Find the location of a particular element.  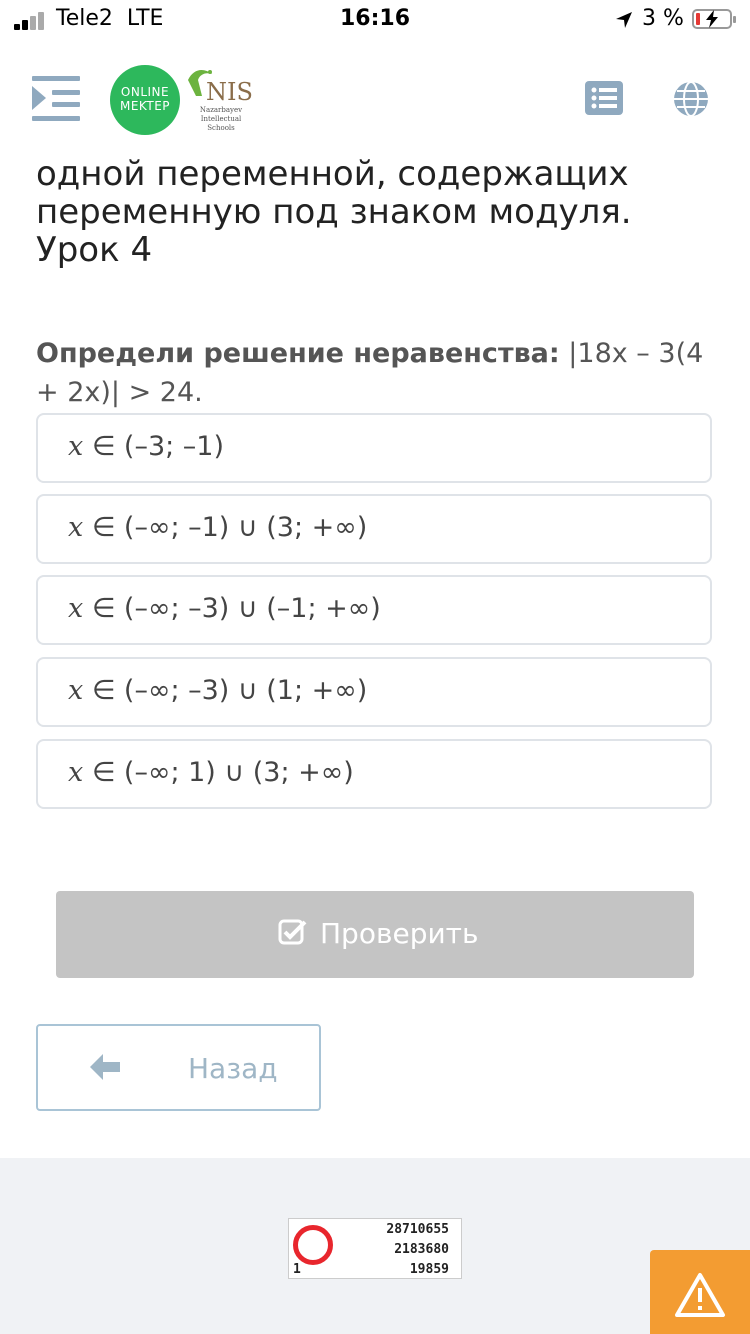

option-text: ∈ (–∞; –3) ∪ (1; +∞) is located at coordinates (225, 690).